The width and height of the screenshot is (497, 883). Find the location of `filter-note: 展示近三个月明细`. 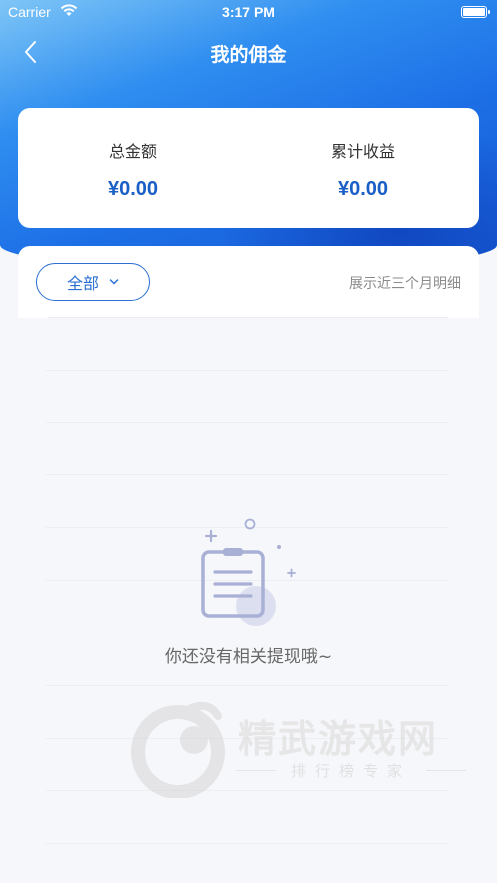

filter-note: 展示近三个月明细 is located at coordinates (405, 284).